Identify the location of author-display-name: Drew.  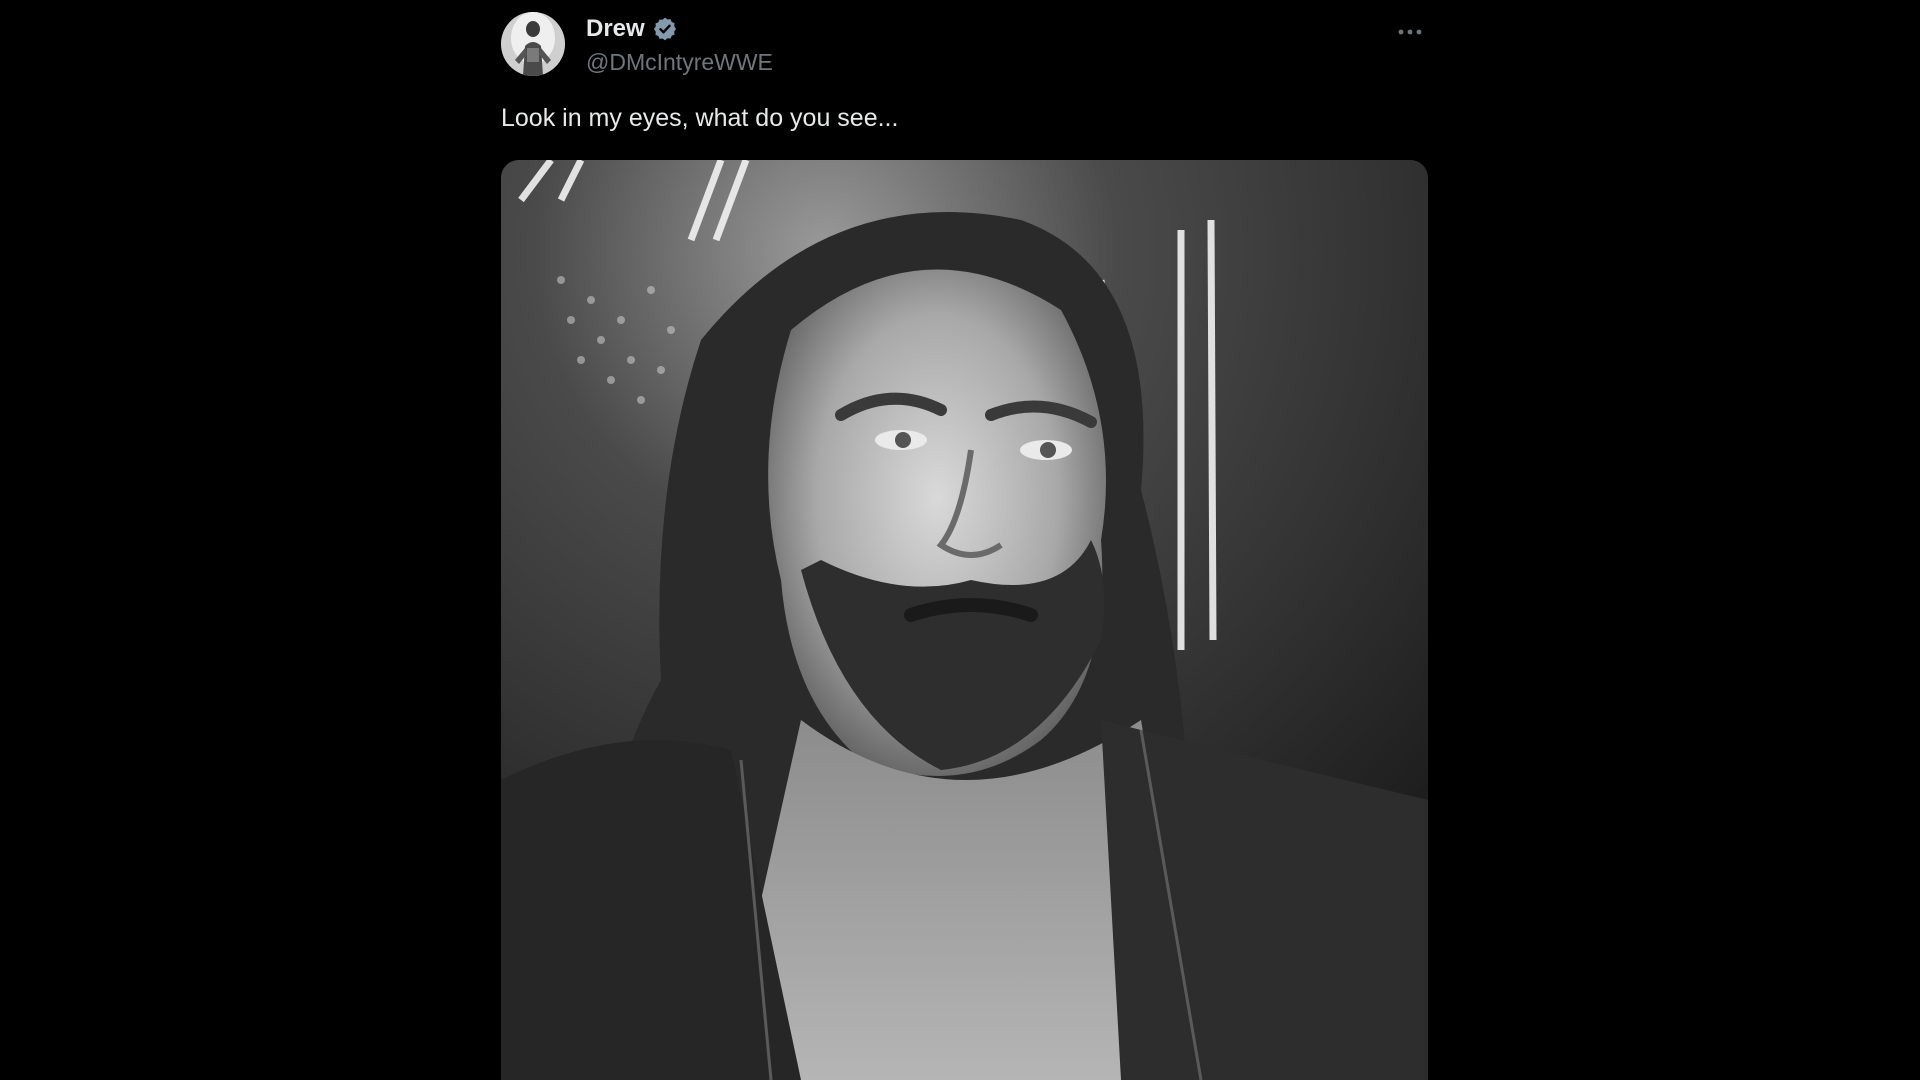
(615, 29).